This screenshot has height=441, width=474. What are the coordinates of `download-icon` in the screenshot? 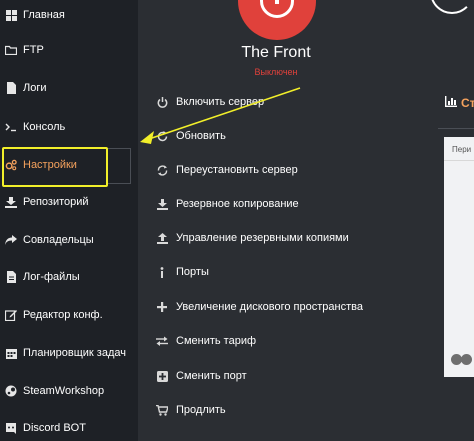 It's located at (11, 202).